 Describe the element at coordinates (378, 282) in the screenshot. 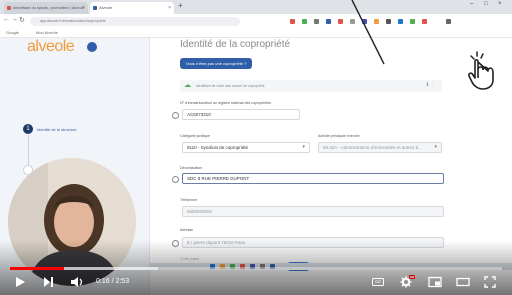

I see `captions-icon: CC` at that location.